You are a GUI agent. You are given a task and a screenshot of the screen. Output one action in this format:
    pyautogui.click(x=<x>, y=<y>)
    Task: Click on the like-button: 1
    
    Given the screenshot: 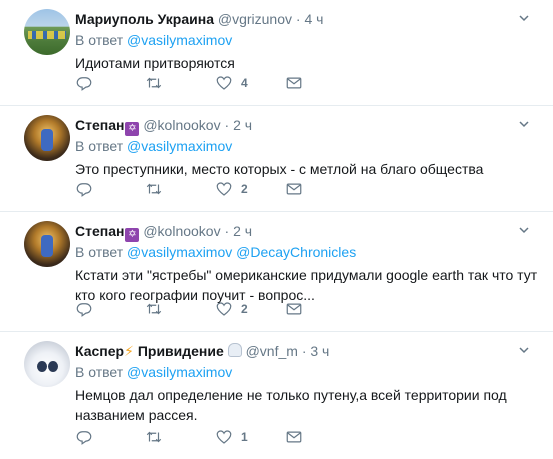 What is the action you would take?
    pyautogui.click(x=250, y=437)
    